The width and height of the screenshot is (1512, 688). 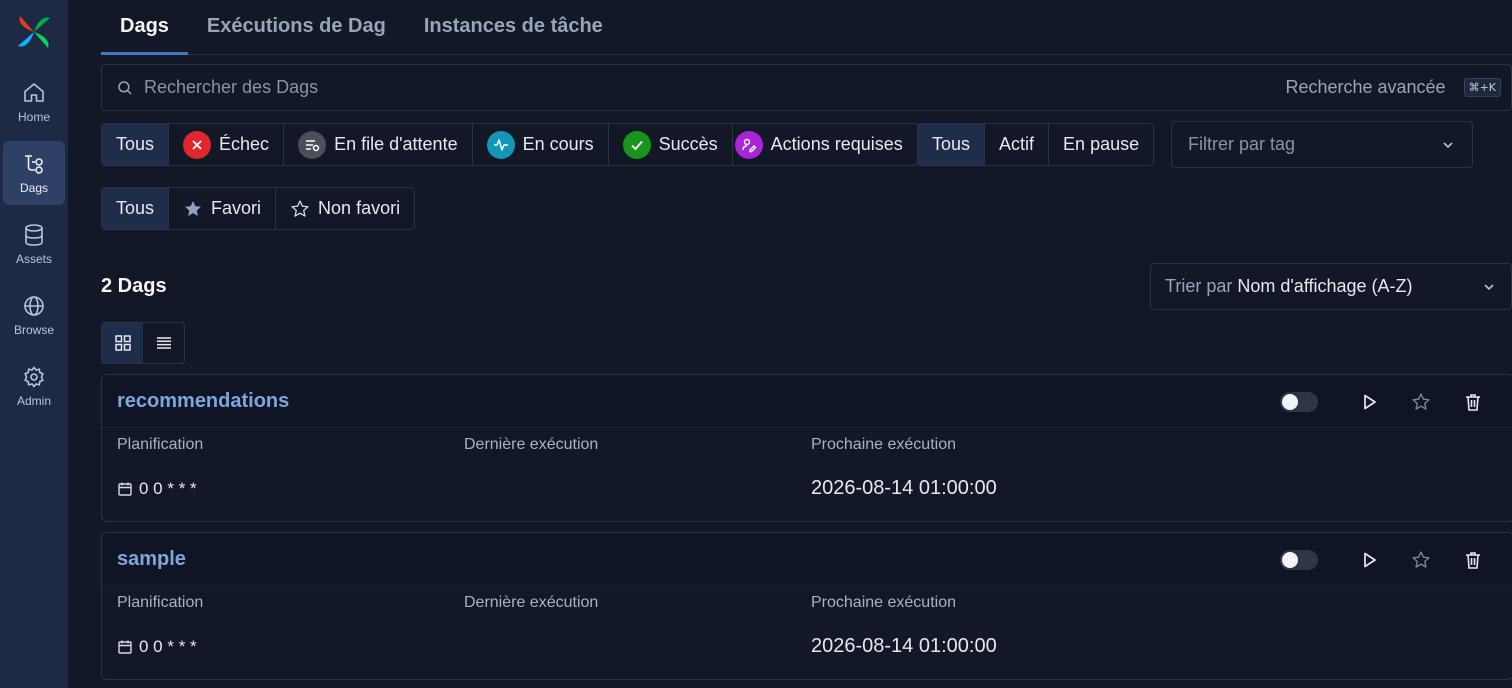 I want to click on favorite-filter-group: Tous Favori Non favori, so click(x=258, y=208).